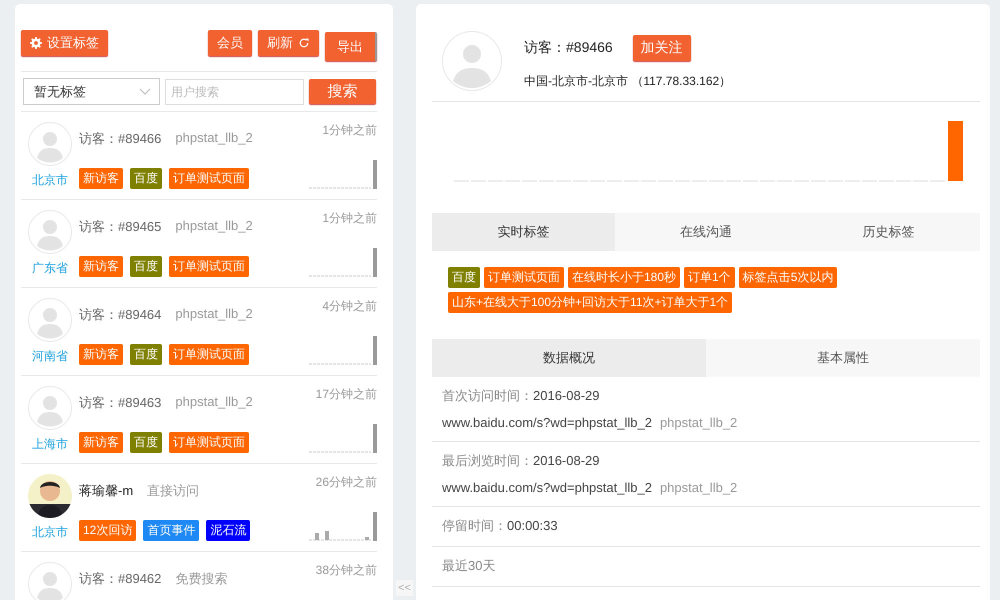 This screenshot has height=600, width=1000. Describe the element at coordinates (50, 268) in the screenshot. I see `location-label: 广东省` at that location.